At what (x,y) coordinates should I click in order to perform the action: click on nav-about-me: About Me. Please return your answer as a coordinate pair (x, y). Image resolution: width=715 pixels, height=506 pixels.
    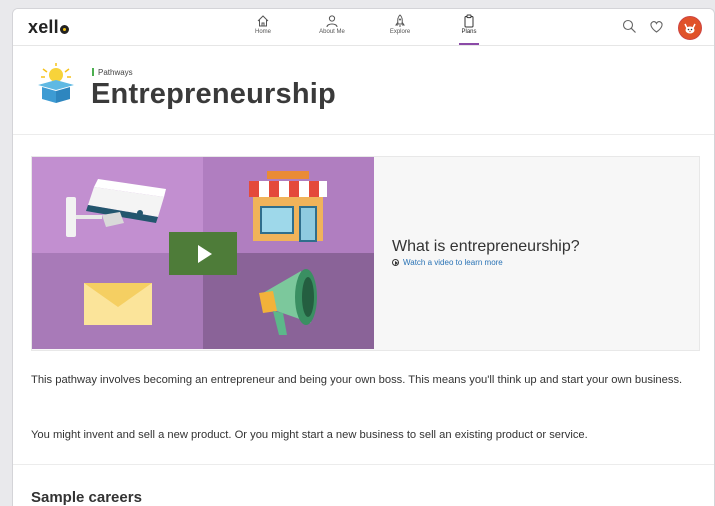
    Looking at the image, I should click on (332, 24).